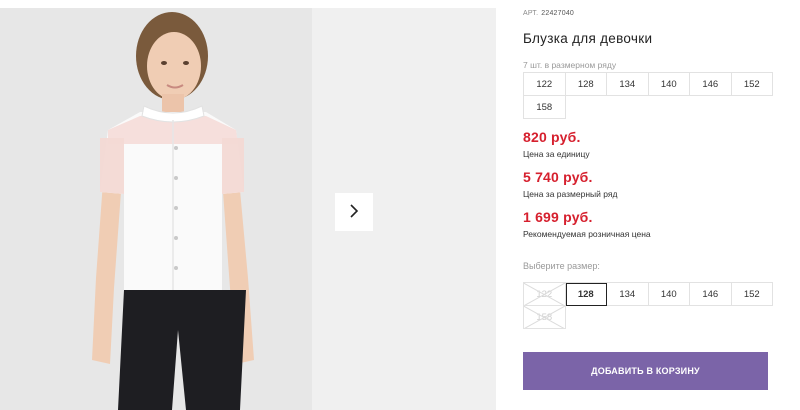 Image resolution: width=800 pixels, height=410 pixels. What do you see at coordinates (645, 371) in the screenshot?
I see `add-to-cart-button: ДОБАВИТЬ В КОРЗИНУ` at bounding box center [645, 371].